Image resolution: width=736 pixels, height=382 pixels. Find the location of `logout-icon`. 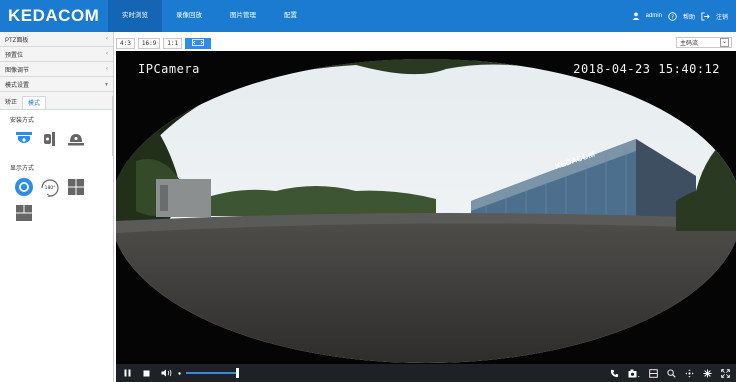

logout-icon is located at coordinates (705, 16).